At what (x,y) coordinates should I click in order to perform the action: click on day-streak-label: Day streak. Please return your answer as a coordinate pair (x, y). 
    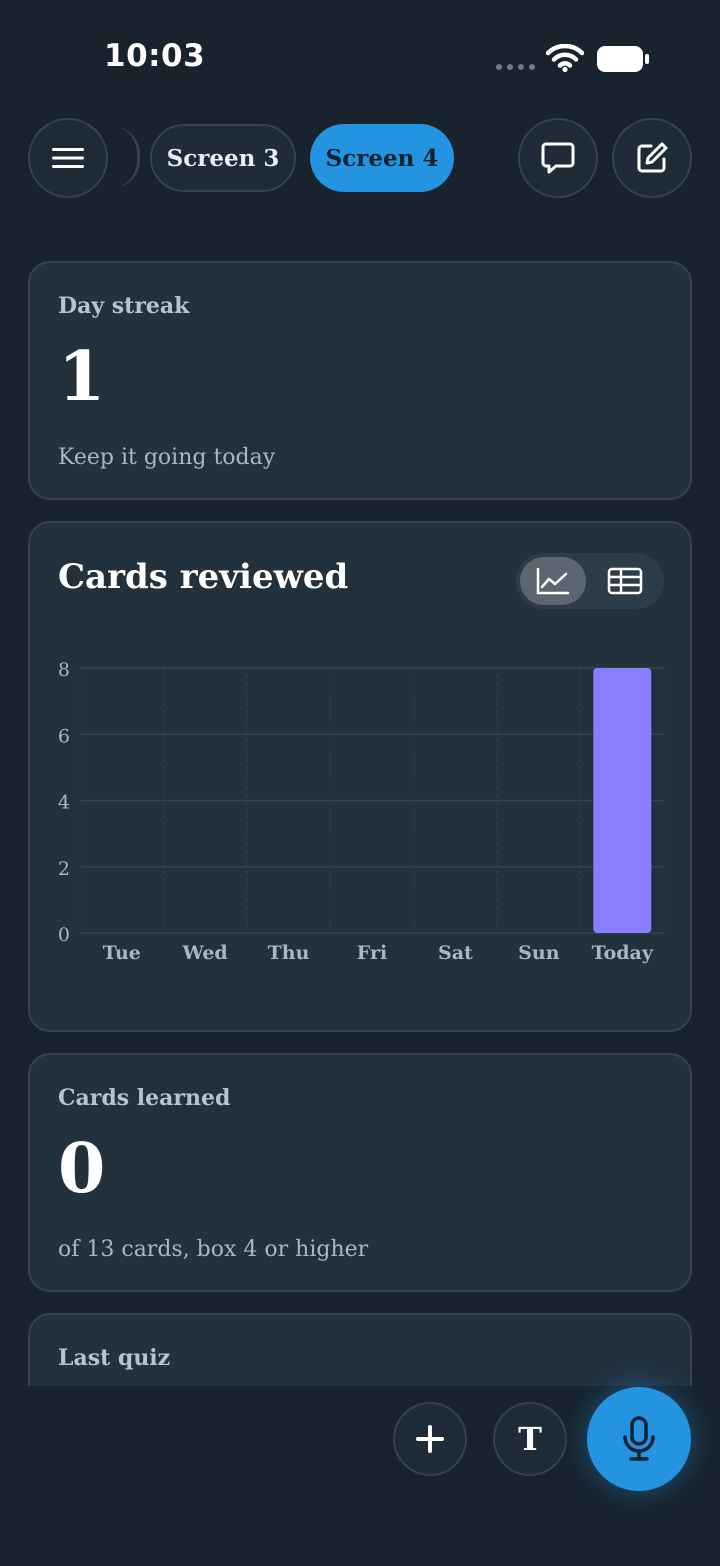
    Looking at the image, I should click on (124, 306).